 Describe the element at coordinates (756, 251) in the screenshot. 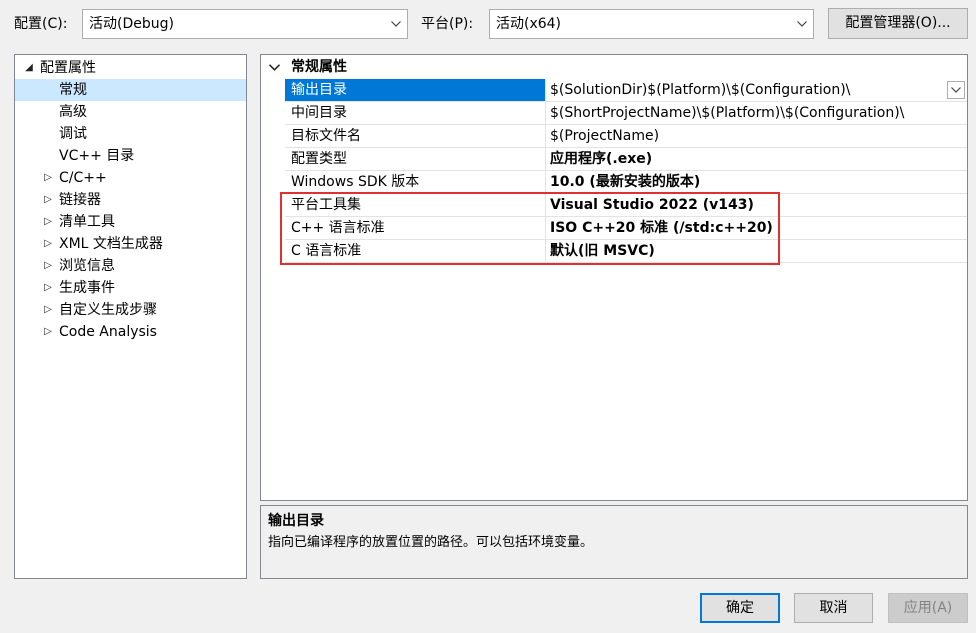

I see `property-value: 默认(旧 MSVC)` at that location.